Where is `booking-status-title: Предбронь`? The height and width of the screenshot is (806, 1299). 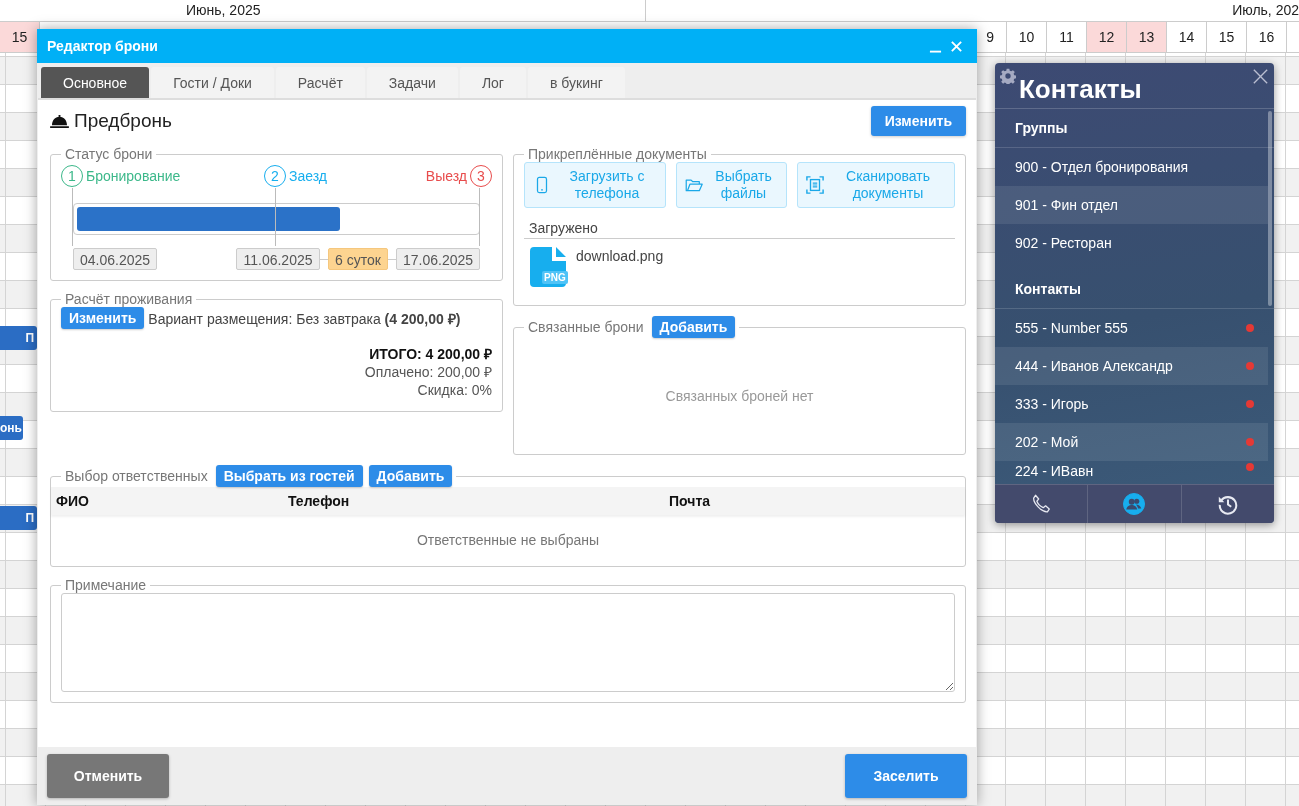 booking-status-title: Предбронь is located at coordinates (123, 121).